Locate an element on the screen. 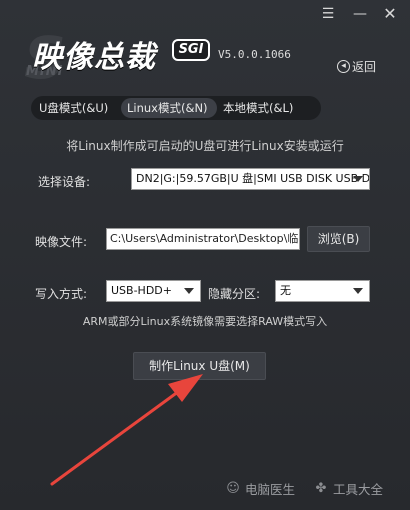  mode-tabs: U盘模式(&U) Linux模式(&N) 本地模式(&L) is located at coordinates (176, 108).